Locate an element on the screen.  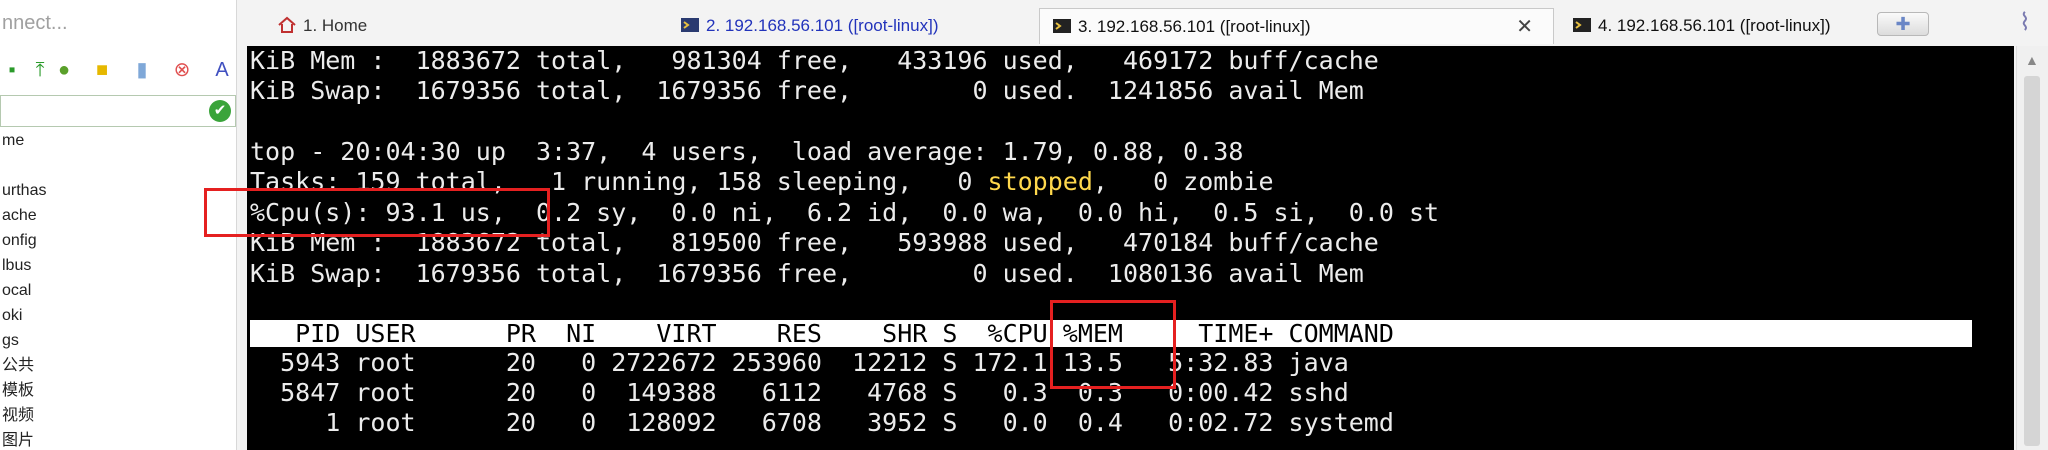
close-icon: ✕ is located at coordinates (1524, 27).